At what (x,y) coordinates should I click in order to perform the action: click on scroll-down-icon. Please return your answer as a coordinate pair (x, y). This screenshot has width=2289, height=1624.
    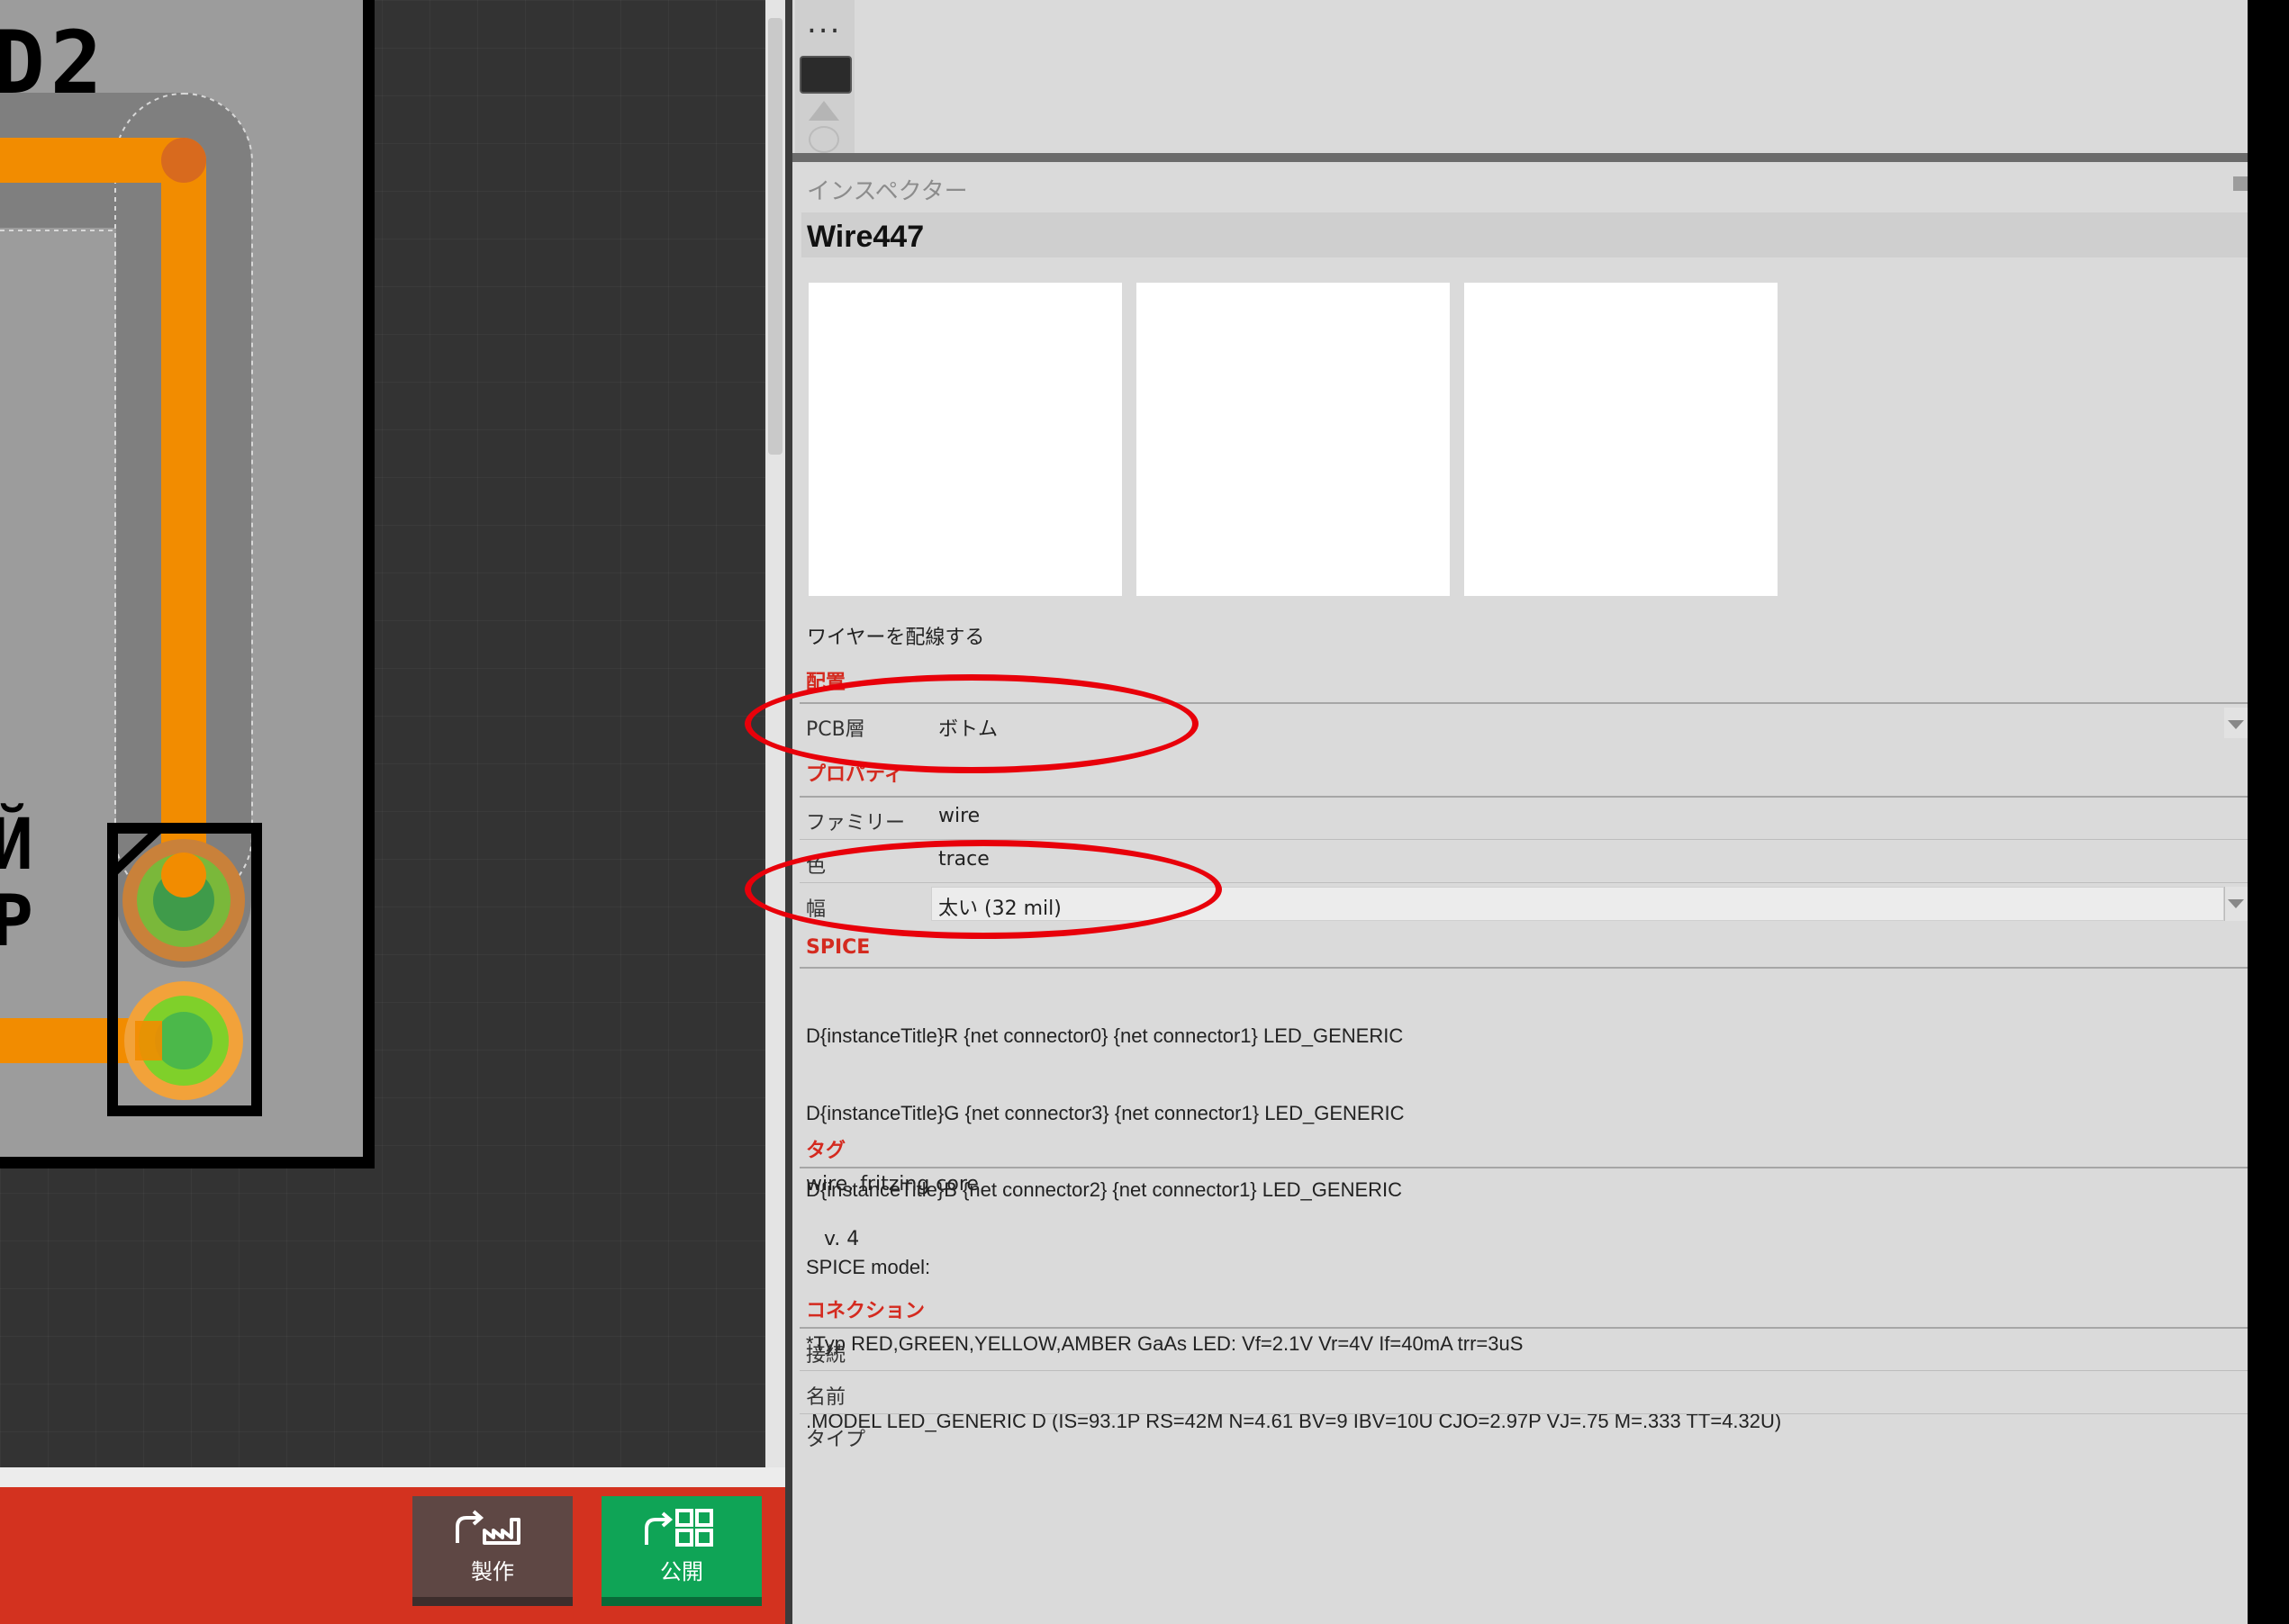
    Looking at the image, I should click on (824, 139).